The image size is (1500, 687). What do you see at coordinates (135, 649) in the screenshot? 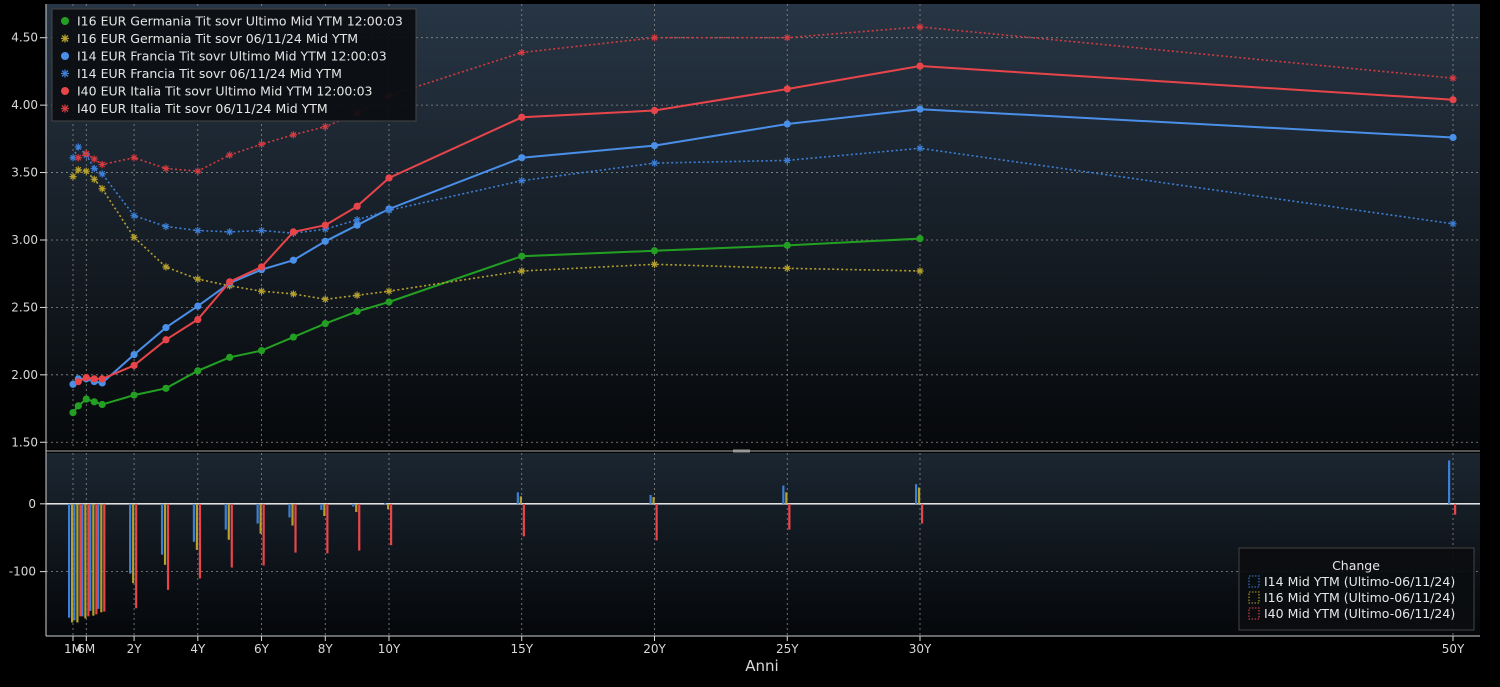
I see `x-tick-label: 2Y` at bounding box center [135, 649].